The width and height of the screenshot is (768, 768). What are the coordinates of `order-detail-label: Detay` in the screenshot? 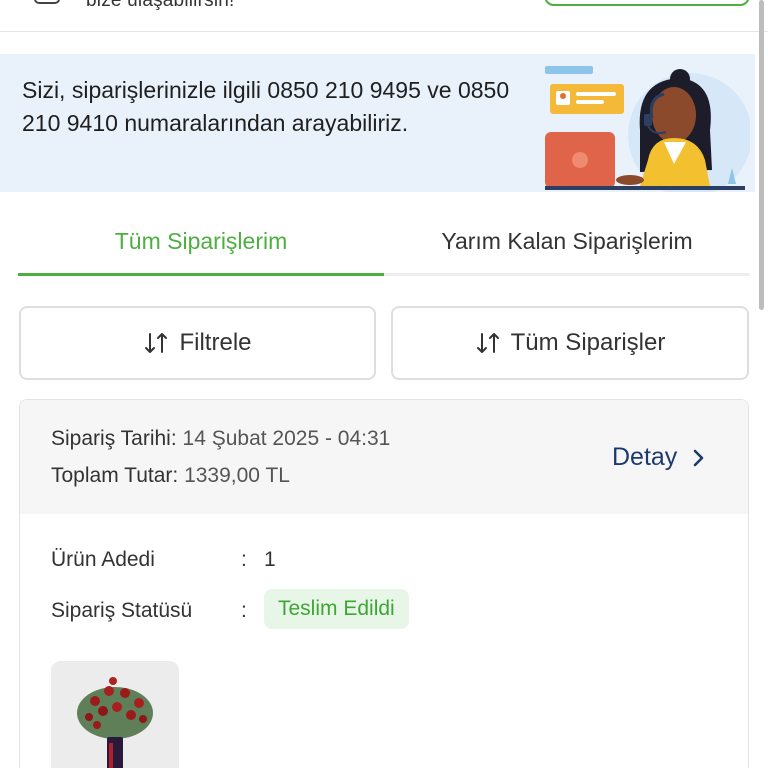 It's located at (645, 457).